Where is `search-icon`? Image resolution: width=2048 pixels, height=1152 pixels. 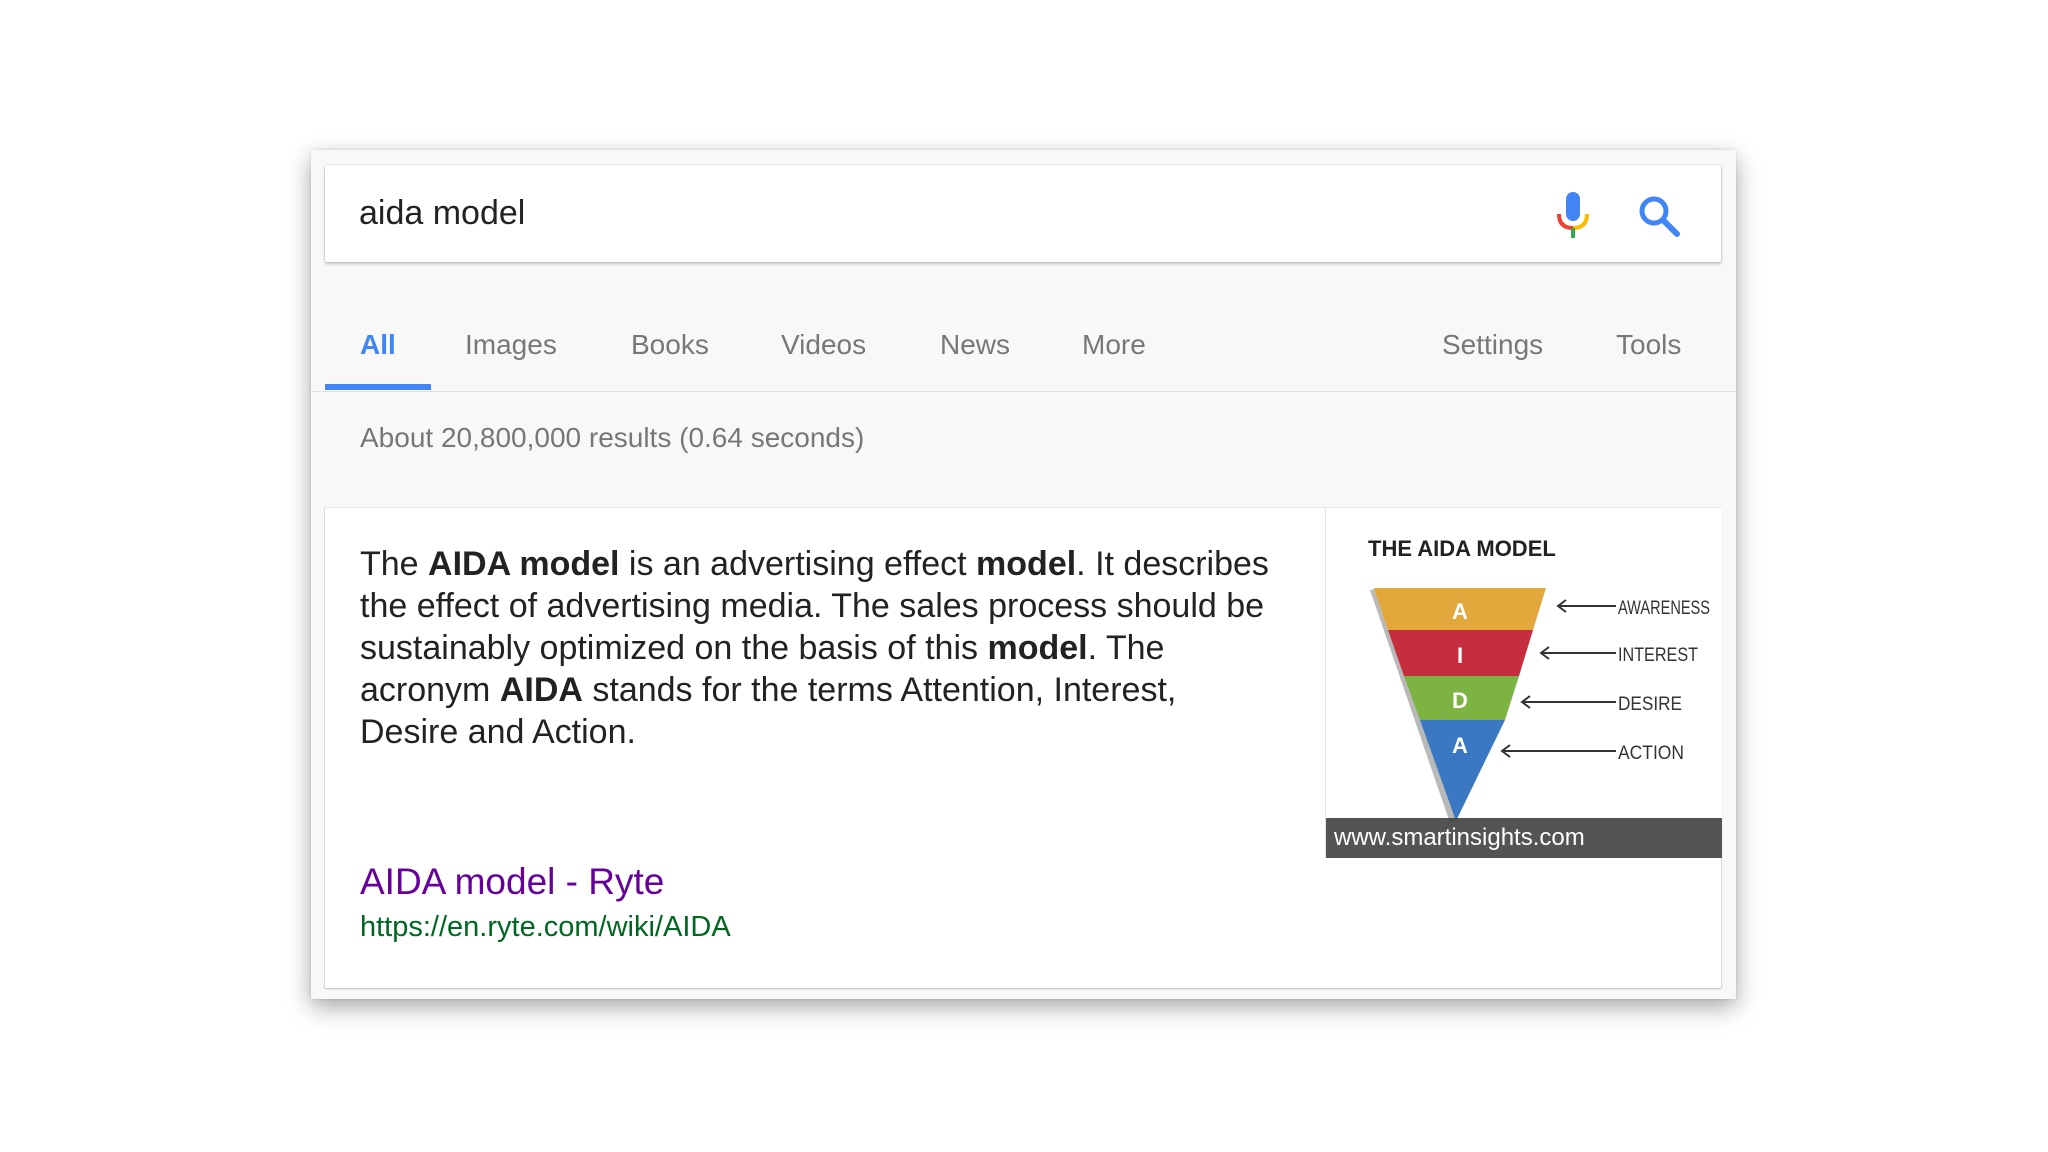
search-icon is located at coordinates (1659, 218).